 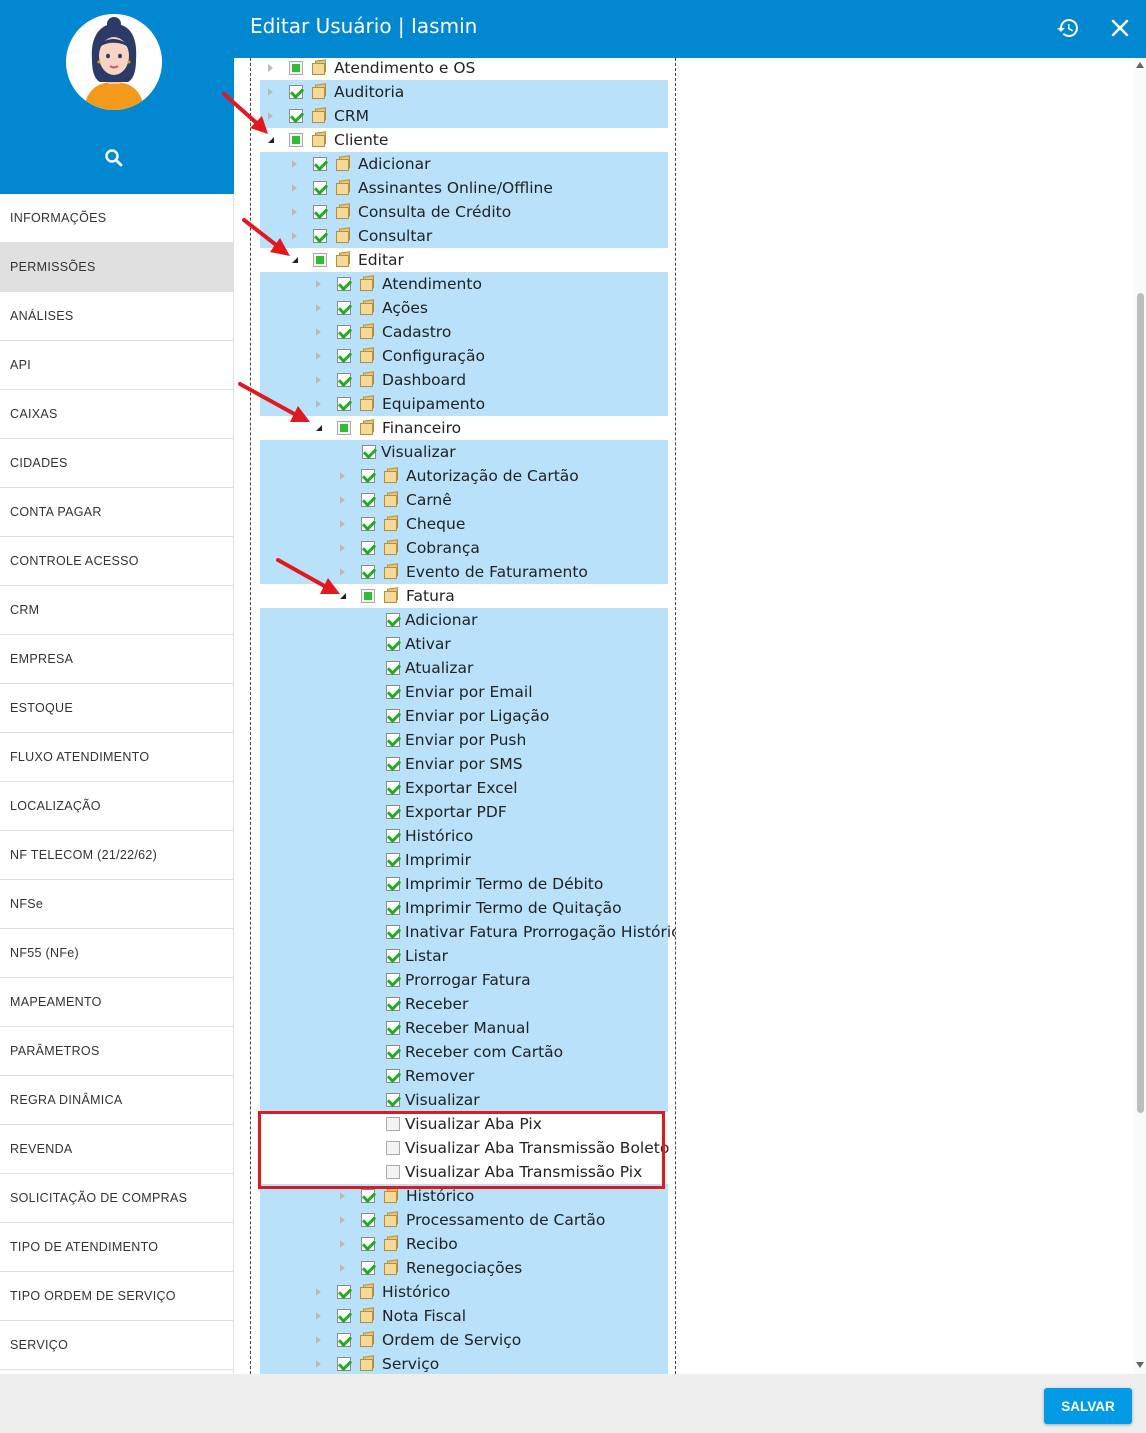 What do you see at coordinates (116, 316) in the screenshot?
I see `sidebar-item-2: ANÁLISES` at bounding box center [116, 316].